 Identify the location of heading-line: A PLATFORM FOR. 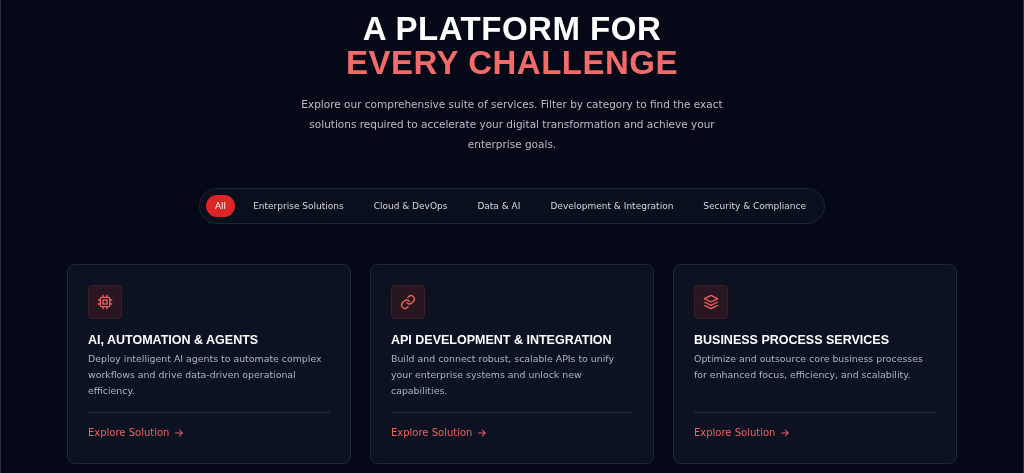
(512, 29).